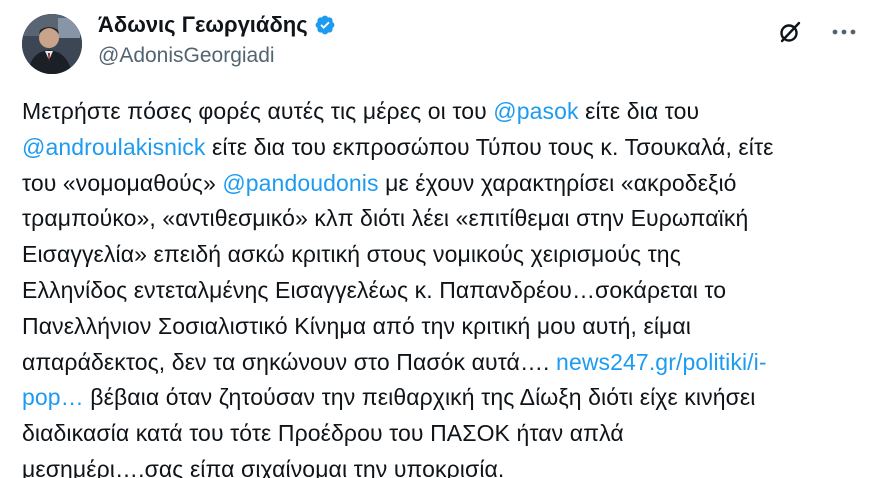 The image size is (880, 478). What do you see at coordinates (790, 32) in the screenshot?
I see `grok-icon` at bounding box center [790, 32].